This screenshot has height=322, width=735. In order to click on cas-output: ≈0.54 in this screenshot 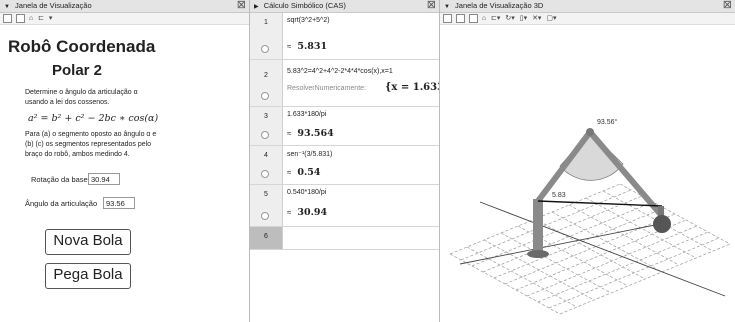, I will do `click(304, 172)`.